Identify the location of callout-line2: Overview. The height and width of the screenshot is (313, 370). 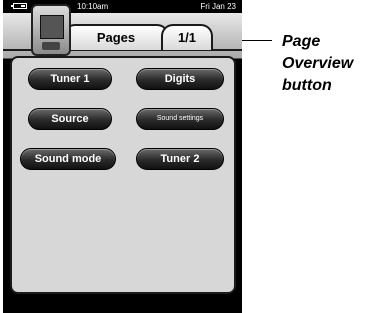
(318, 63).